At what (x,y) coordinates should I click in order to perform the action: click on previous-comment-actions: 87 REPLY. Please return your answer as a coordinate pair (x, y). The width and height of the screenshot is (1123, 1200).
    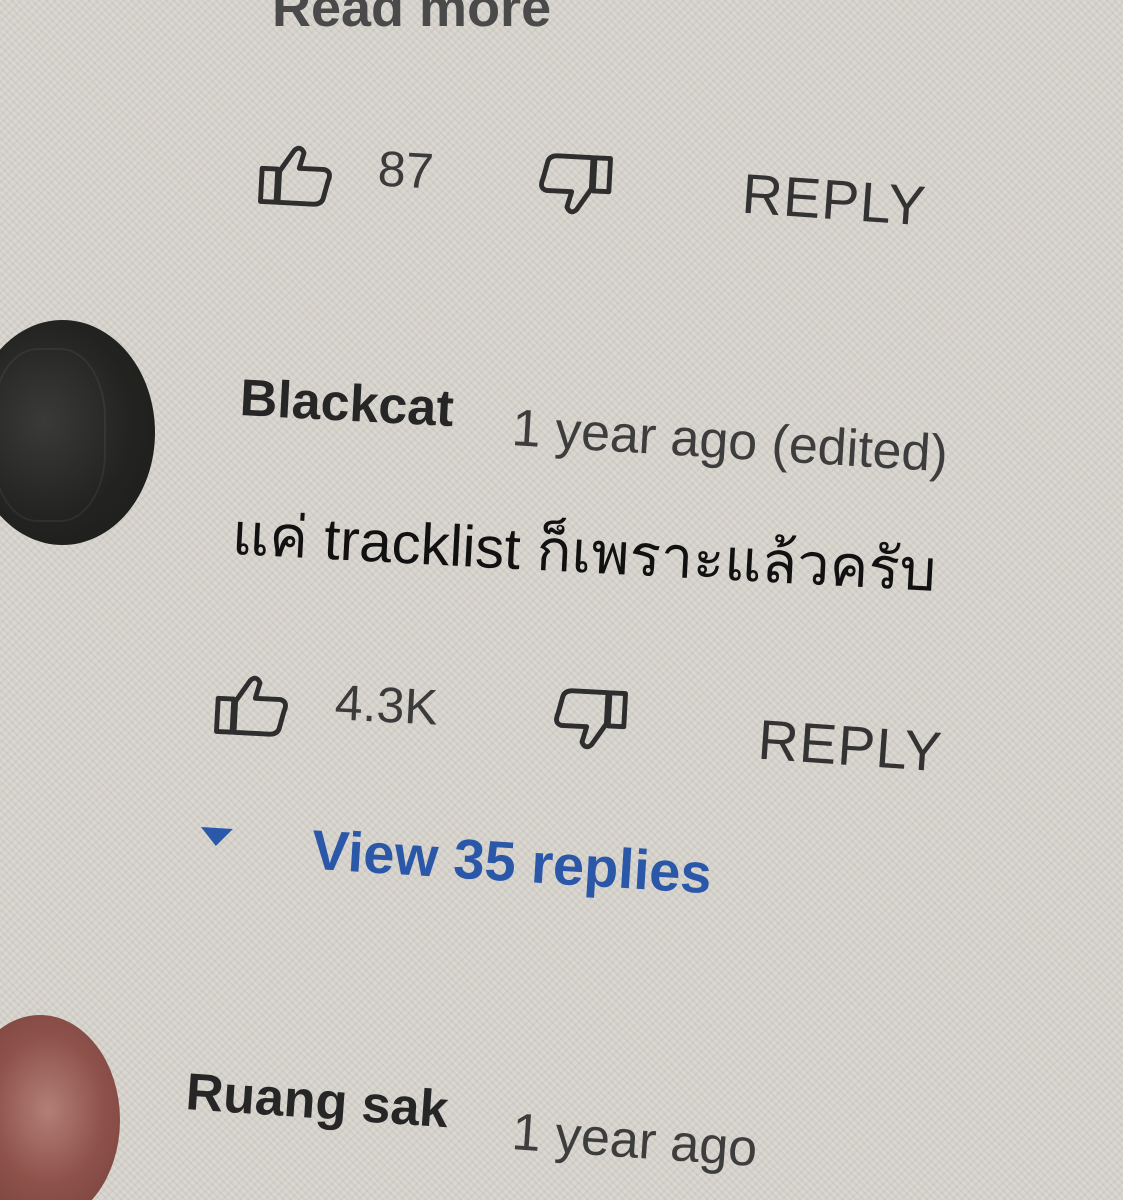
    Looking at the image, I should click on (561, 183).